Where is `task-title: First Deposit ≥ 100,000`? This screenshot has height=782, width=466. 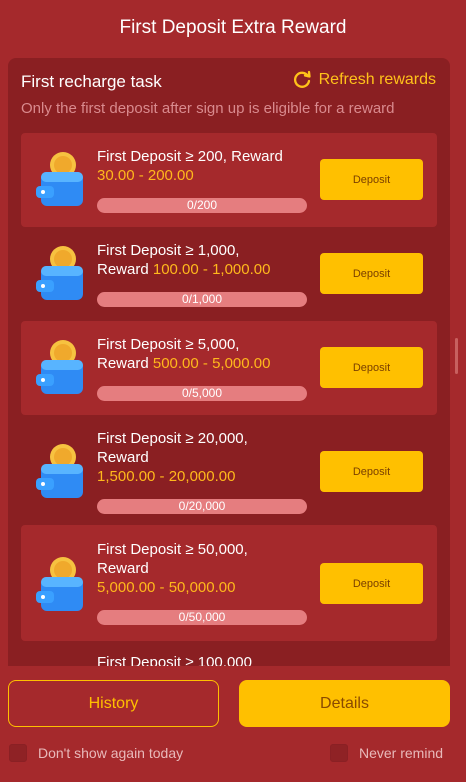
task-title: First Deposit ≥ 100,000 is located at coordinates (174, 660).